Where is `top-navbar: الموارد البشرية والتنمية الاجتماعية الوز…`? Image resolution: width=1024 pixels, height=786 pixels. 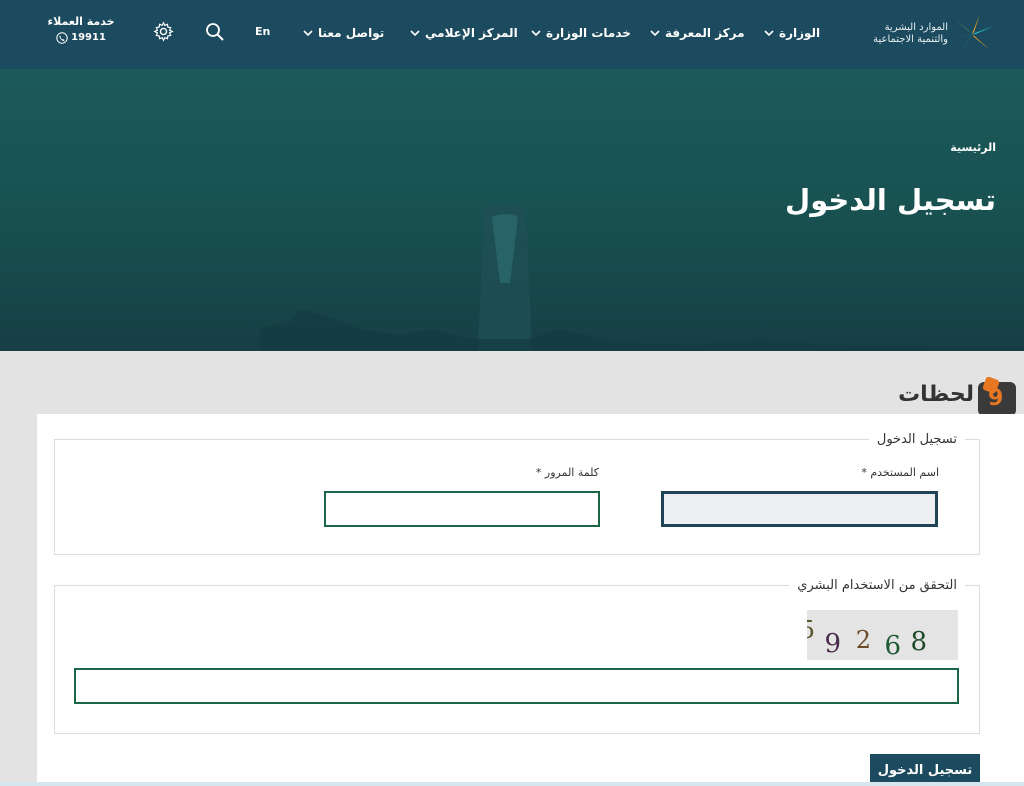 top-navbar: الموارد البشرية والتنمية الاجتماعية الوز… is located at coordinates (512, 34).